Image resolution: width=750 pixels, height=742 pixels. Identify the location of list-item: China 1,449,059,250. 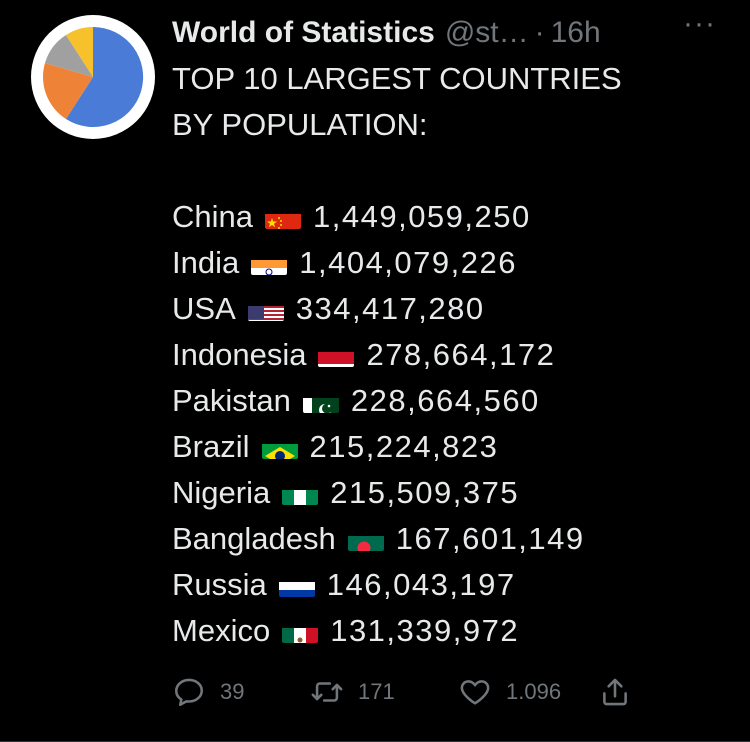
(451, 217).